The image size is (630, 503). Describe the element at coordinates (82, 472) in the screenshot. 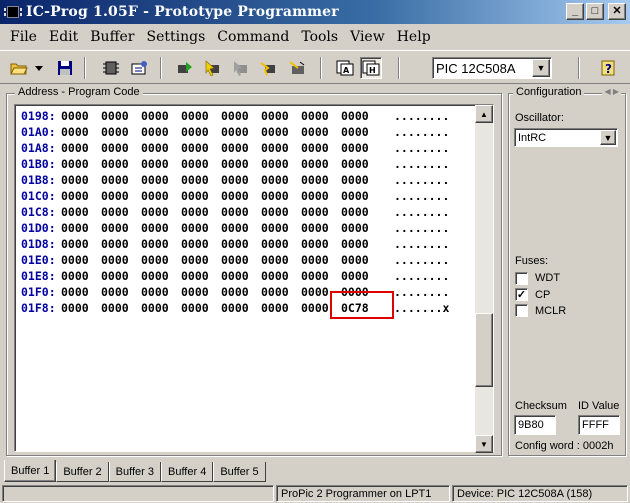

I see `tab-buffer-2: Buffer 2` at that location.